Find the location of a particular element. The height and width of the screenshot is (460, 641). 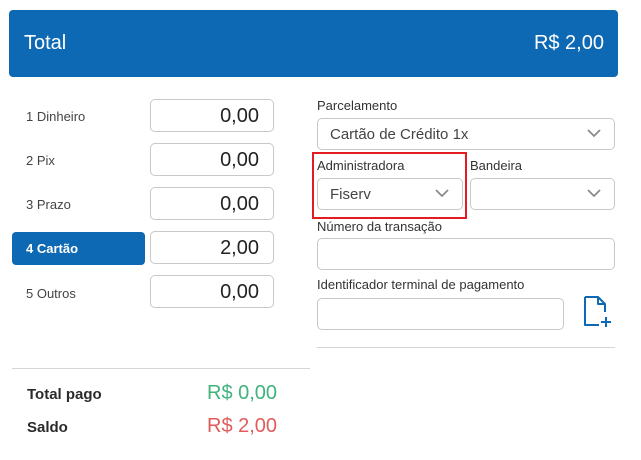

transacao-input is located at coordinates (466, 254).